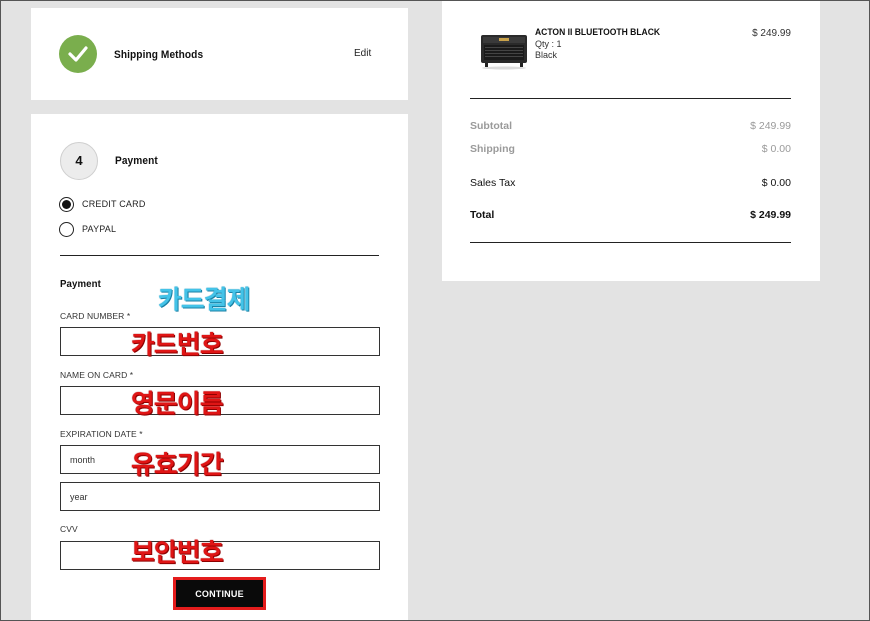 The width and height of the screenshot is (870, 621). Describe the element at coordinates (219, 54) in the screenshot. I see `shipping-methods-panel: Shipping Methods Edit` at that location.